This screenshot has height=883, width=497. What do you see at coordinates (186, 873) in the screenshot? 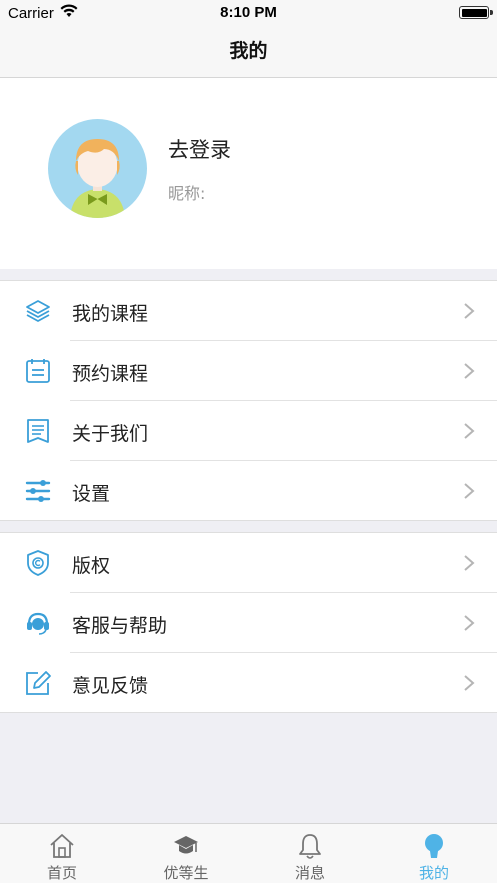
I see `tab-label: 优等生` at bounding box center [186, 873].